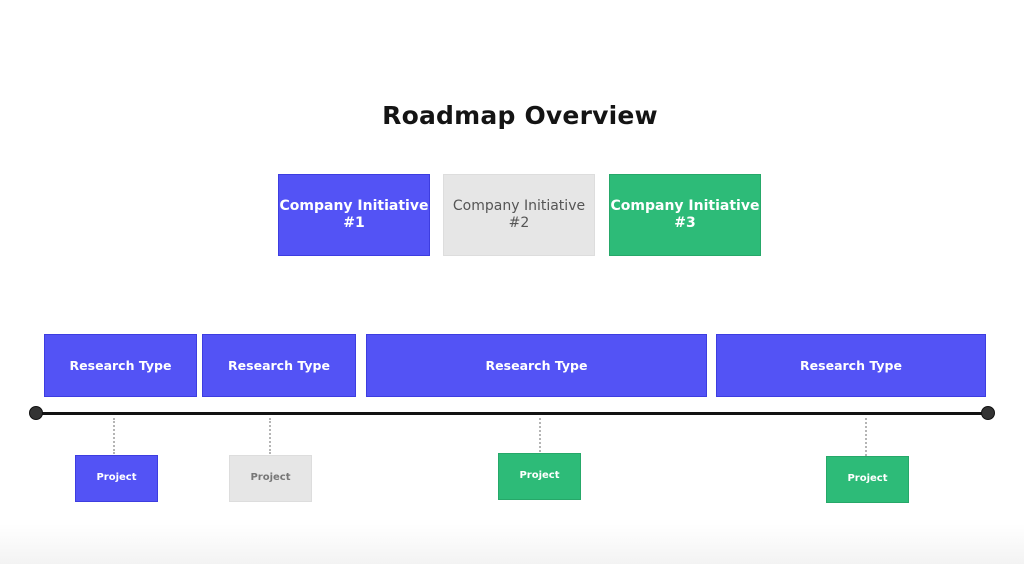  What do you see at coordinates (539, 476) in the screenshot?
I see `project-3: Project` at bounding box center [539, 476].